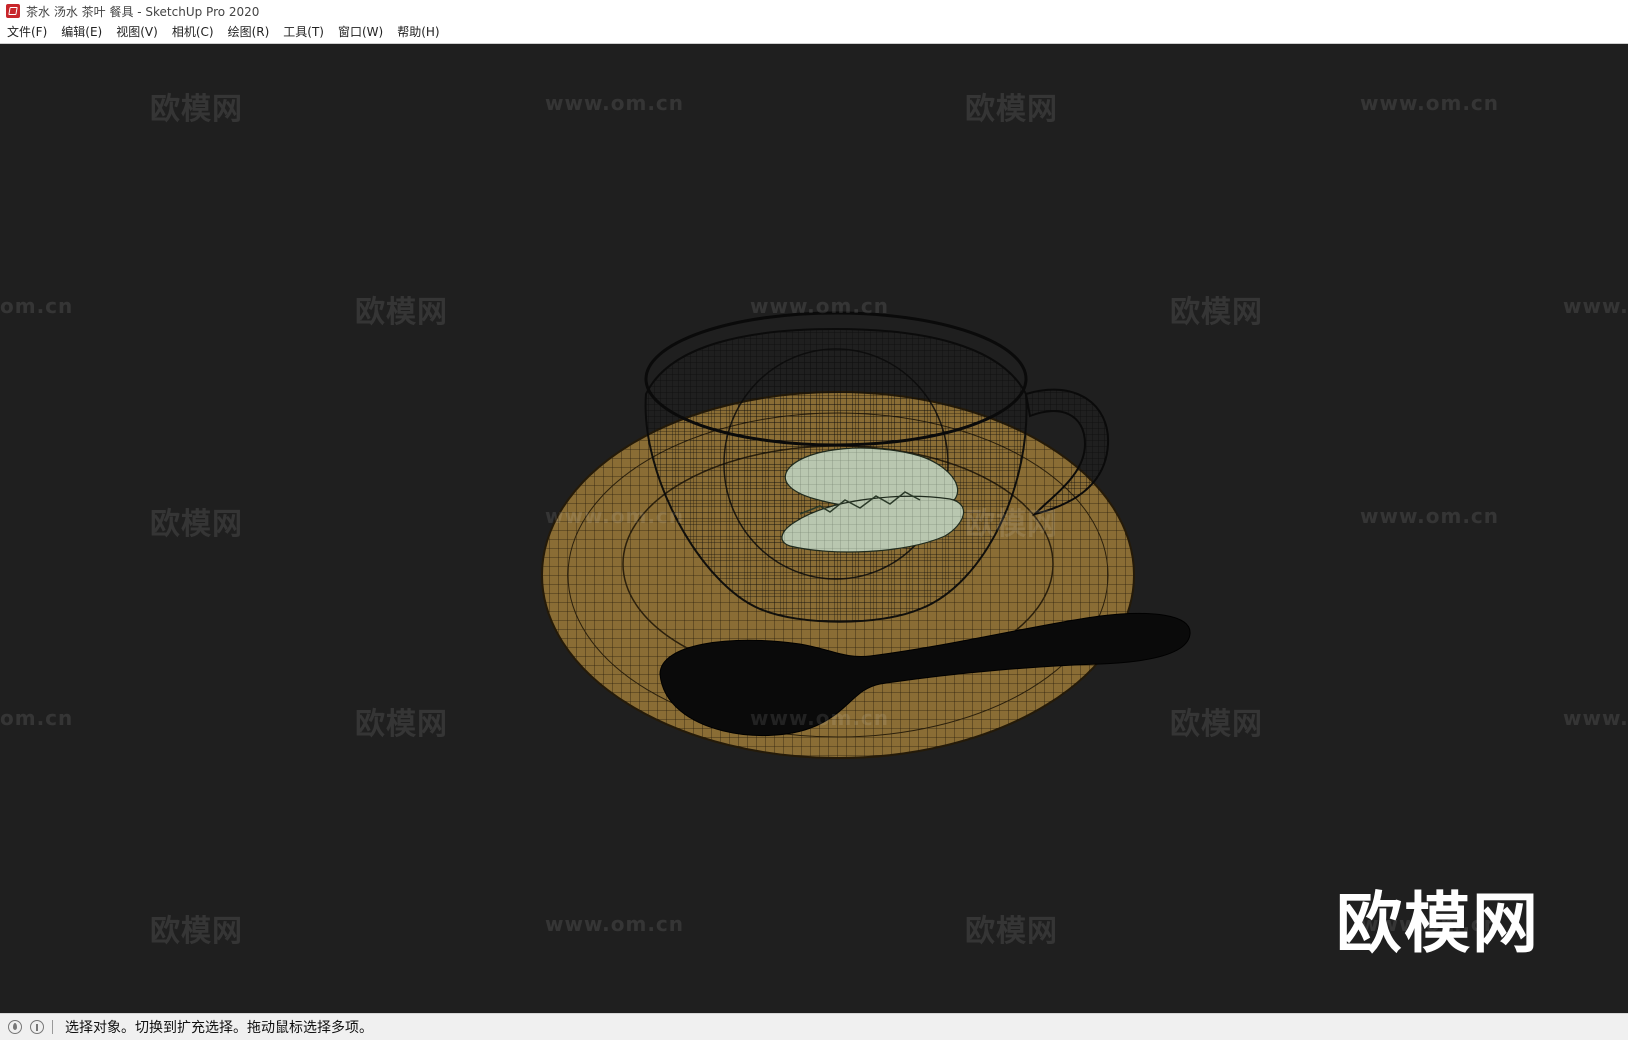 The height and width of the screenshot is (1040, 1628). Describe the element at coordinates (814, 1026) in the screenshot. I see `status-bar: 选择对象。切换到扩充选择。拖动鼠标选择多项。` at that location.